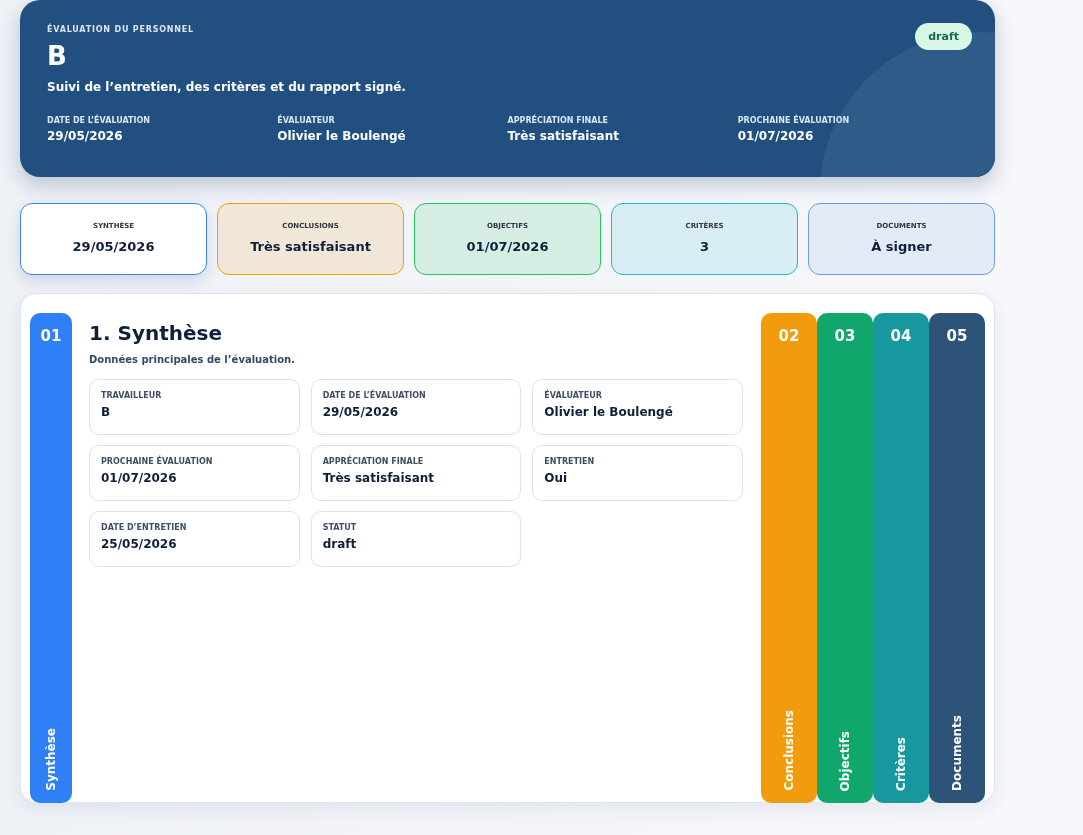 The height and width of the screenshot is (835, 1083). I want to click on info-field: DATE DE L’ÉVALUATION 29/05/2026, so click(416, 407).